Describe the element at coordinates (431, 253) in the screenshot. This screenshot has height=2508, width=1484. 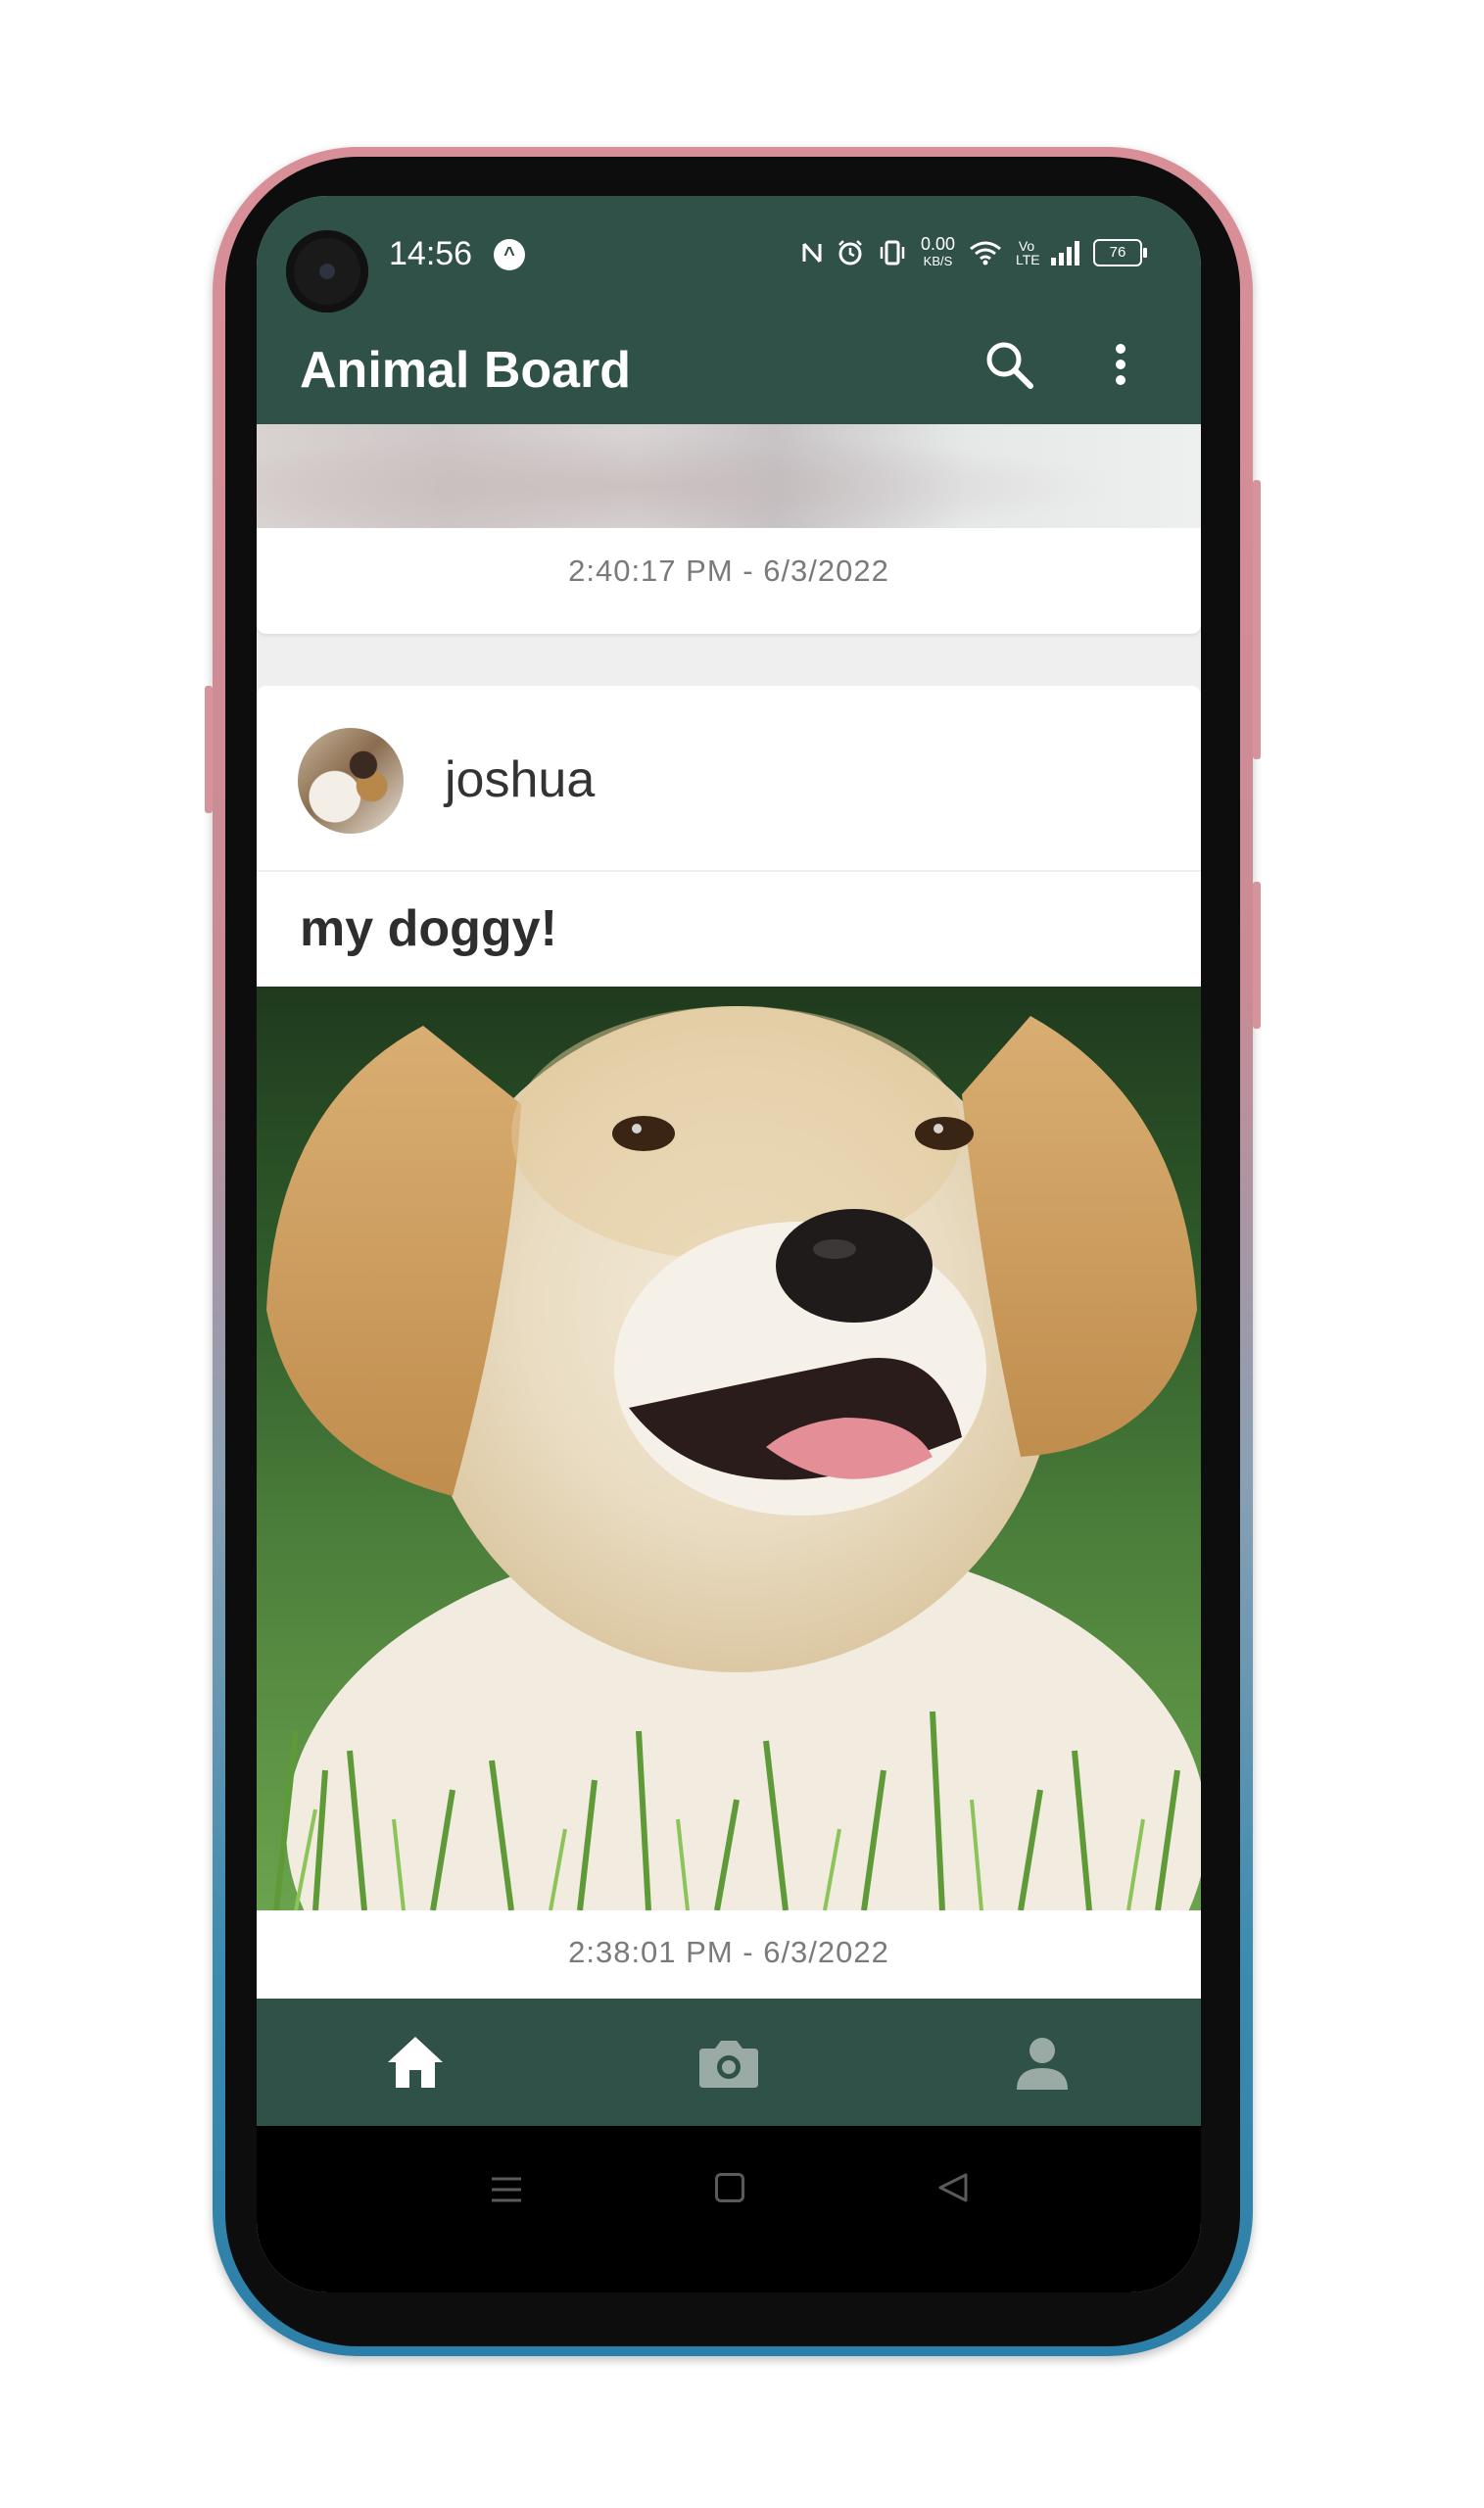
I see `status-time: 14:56` at that location.